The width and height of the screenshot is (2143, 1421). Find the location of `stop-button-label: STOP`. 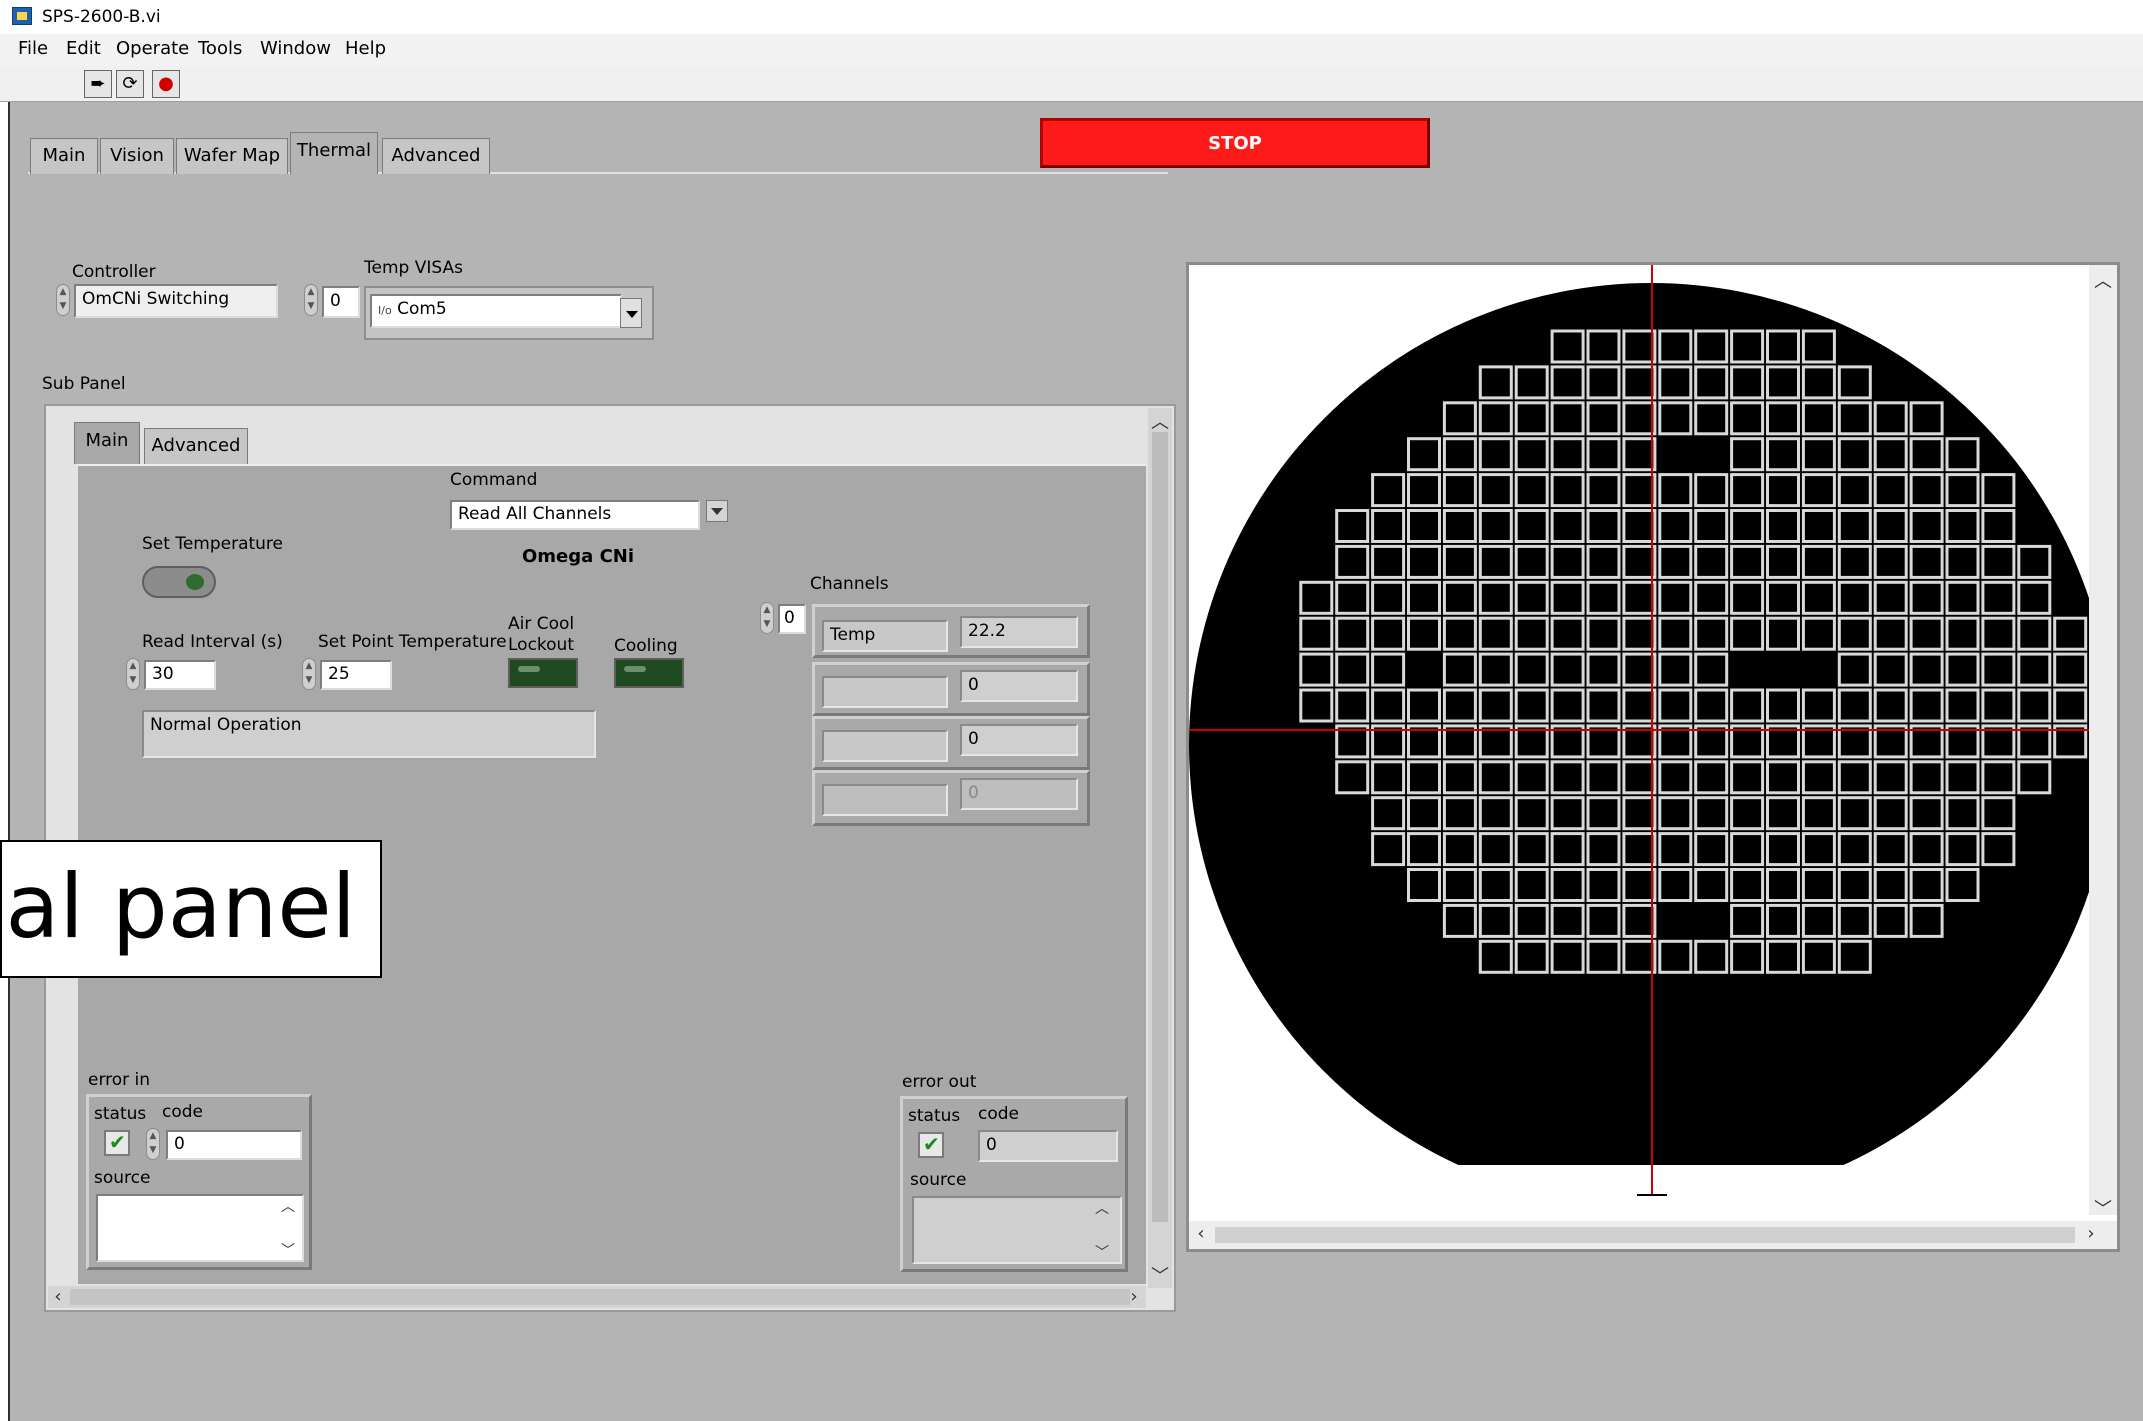

stop-button-label: STOP is located at coordinates (1235, 143).